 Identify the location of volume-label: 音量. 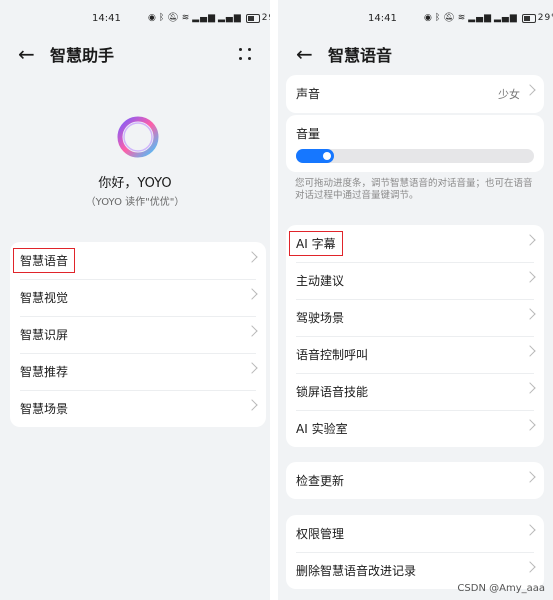
(308, 134).